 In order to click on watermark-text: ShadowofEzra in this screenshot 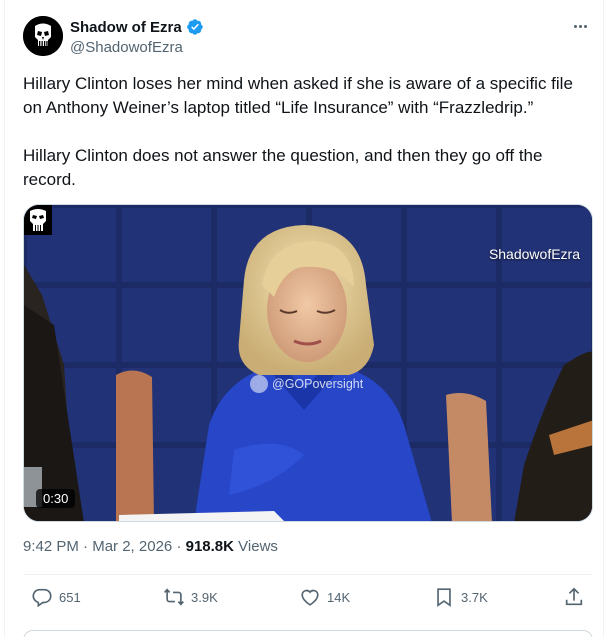, I will do `click(534, 254)`.